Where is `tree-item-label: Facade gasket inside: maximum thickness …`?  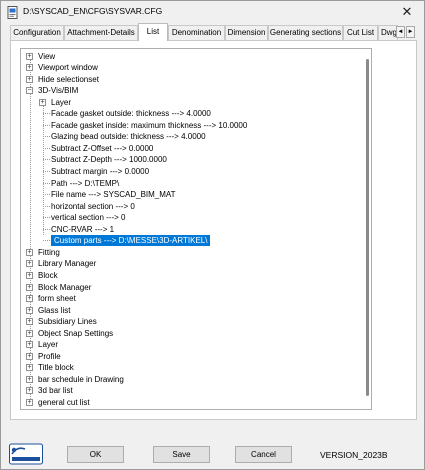 tree-item-label: Facade gasket inside: maximum thickness … is located at coordinates (149, 125).